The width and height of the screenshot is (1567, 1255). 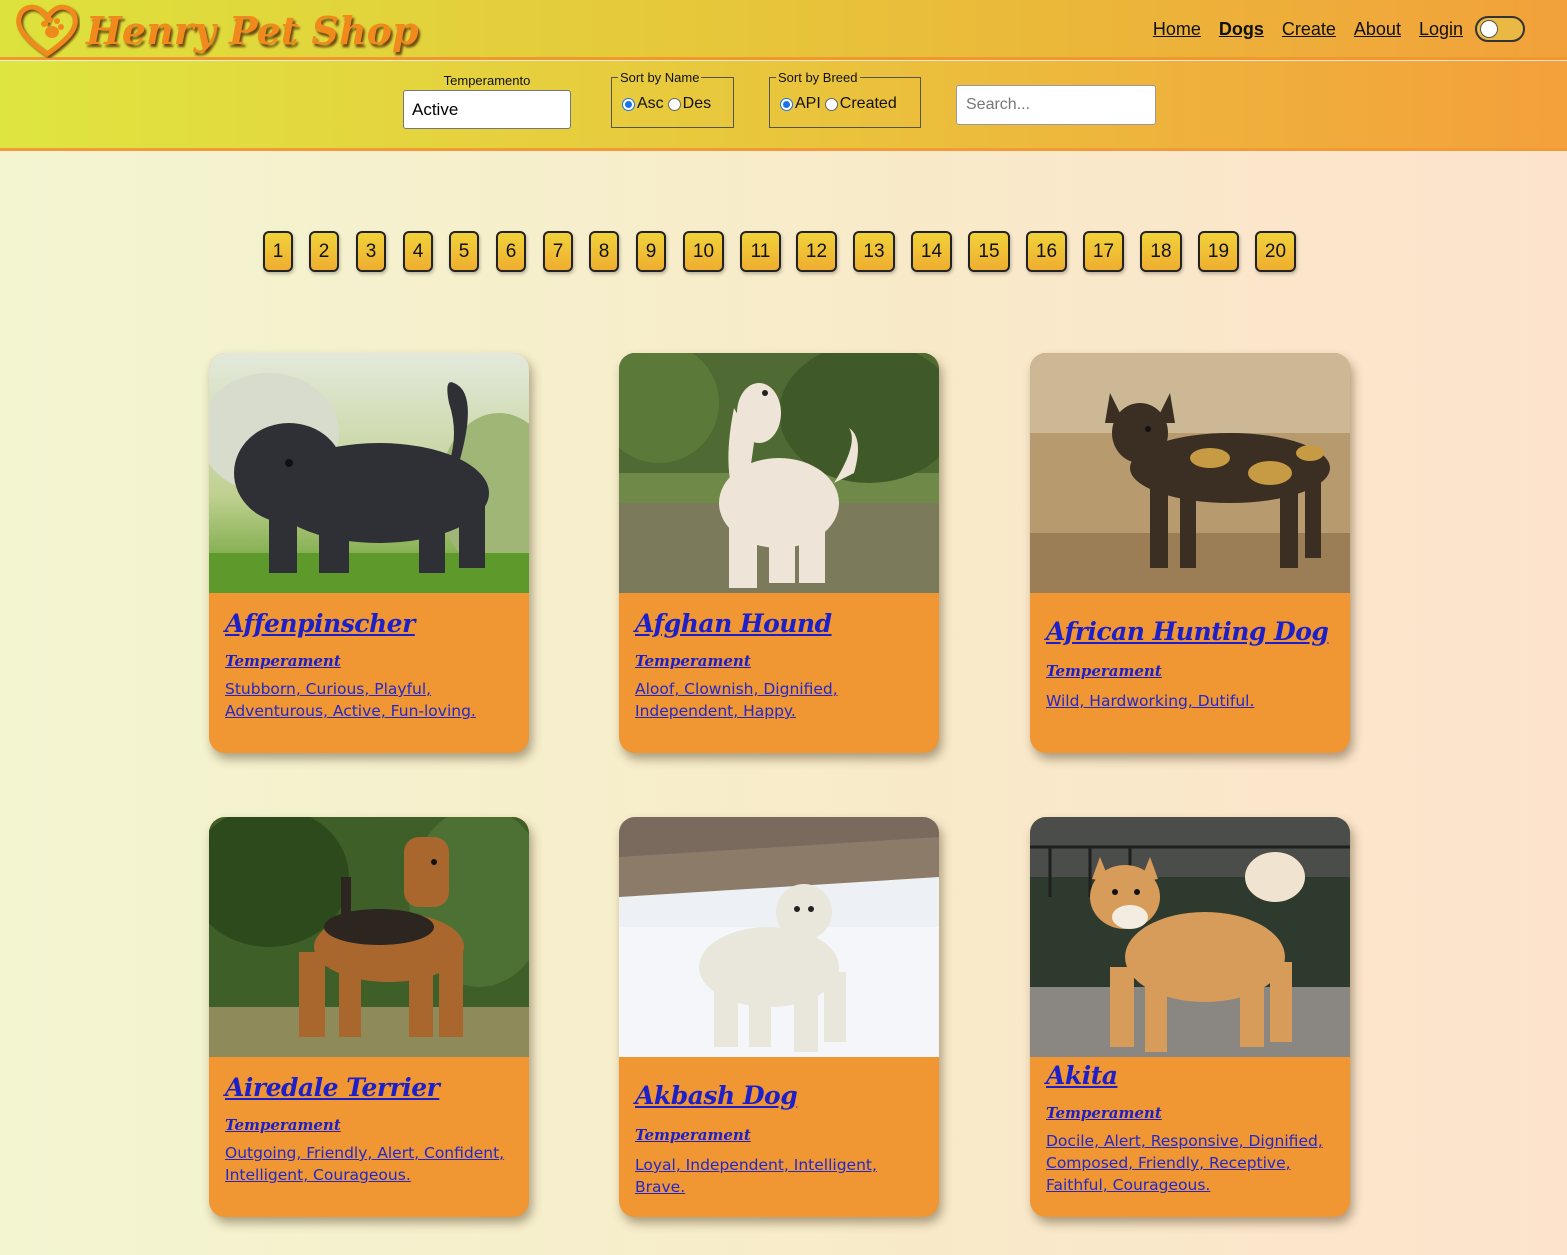 What do you see at coordinates (703, 251) in the screenshot?
I see `page-button-10: 10` at bounding box center [703, 251].